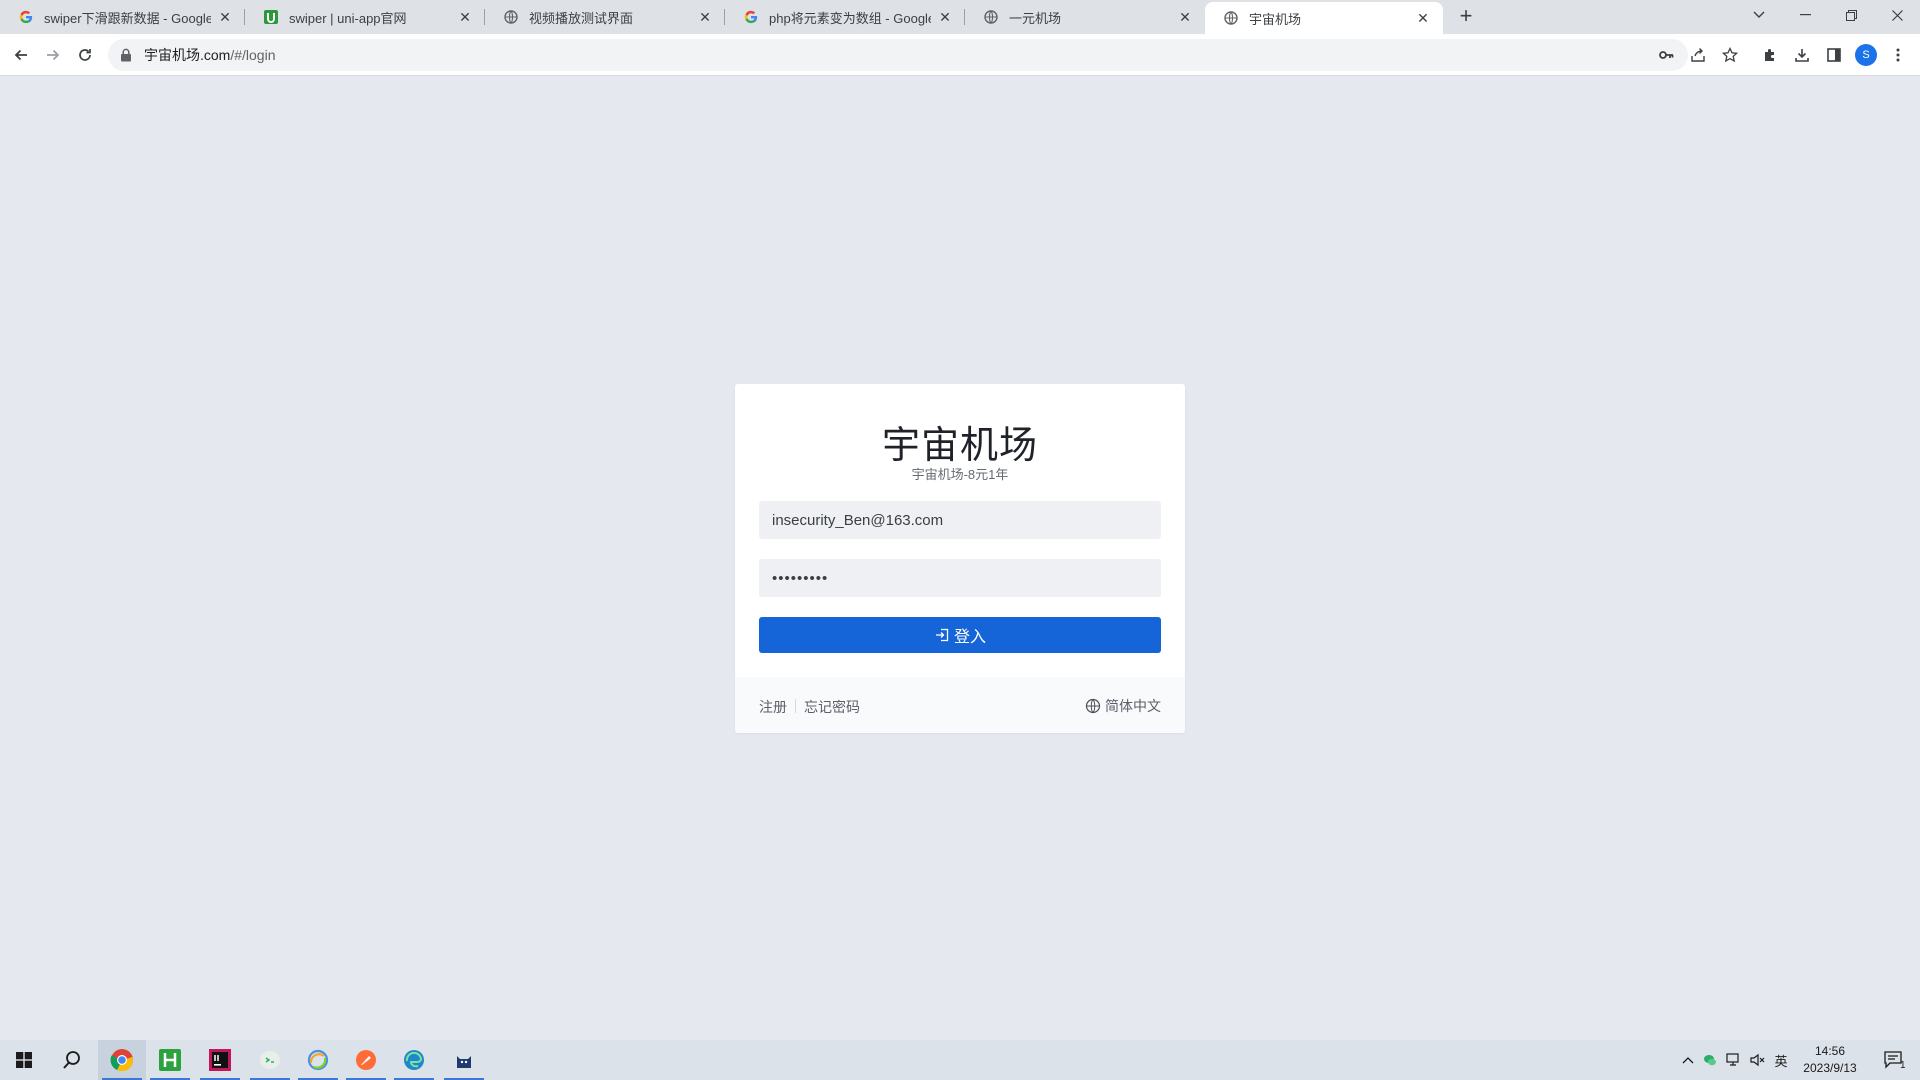 The width and height of the screenshot is (1920, 1080). What do you see at coordinates (969, 637) in the screenshot?
I see `login-button-label: 登入` at bounding box center [969, 637].